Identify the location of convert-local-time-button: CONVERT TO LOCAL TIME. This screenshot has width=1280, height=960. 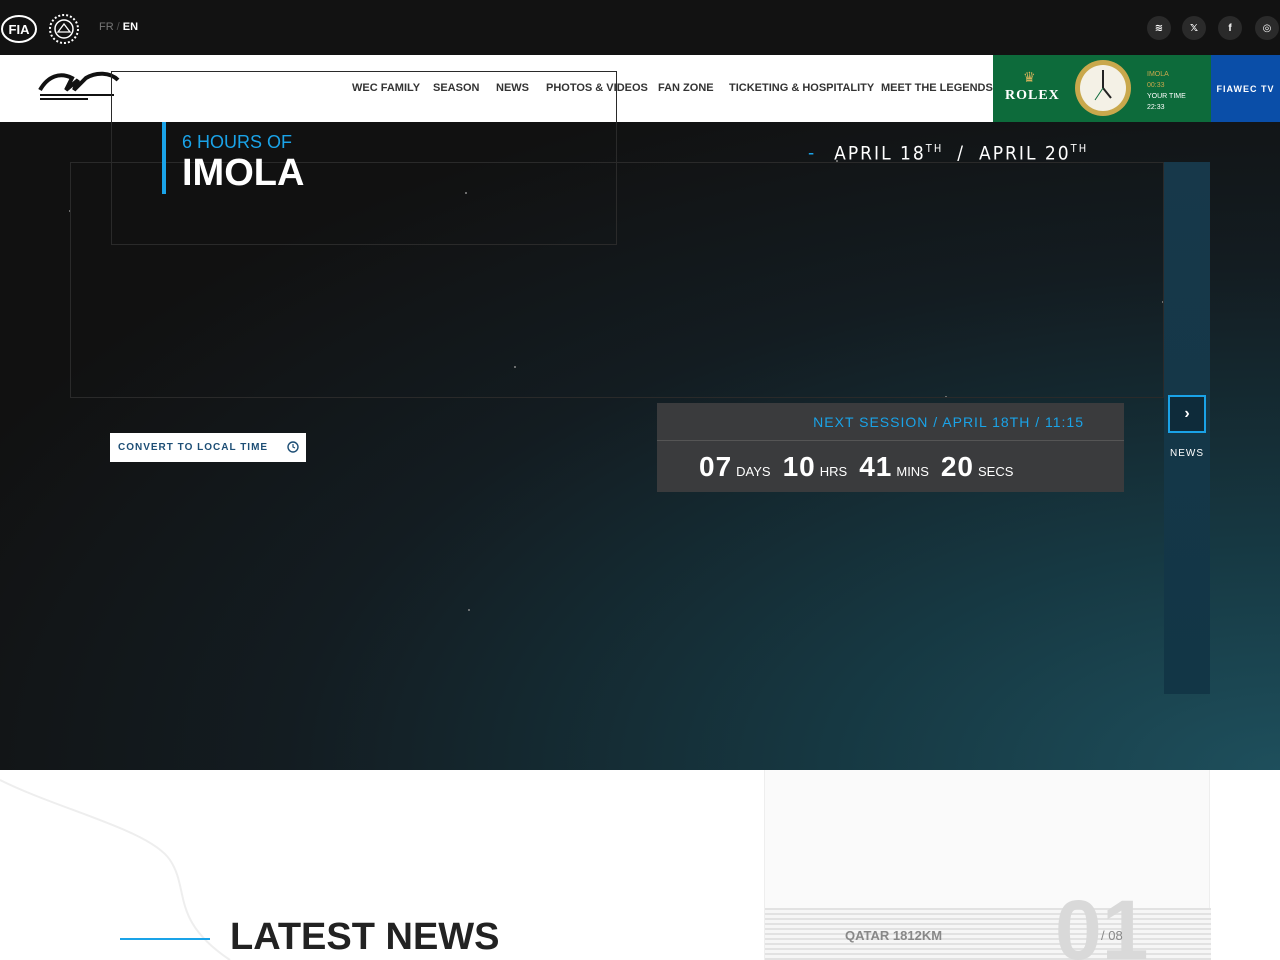
(208, 447).